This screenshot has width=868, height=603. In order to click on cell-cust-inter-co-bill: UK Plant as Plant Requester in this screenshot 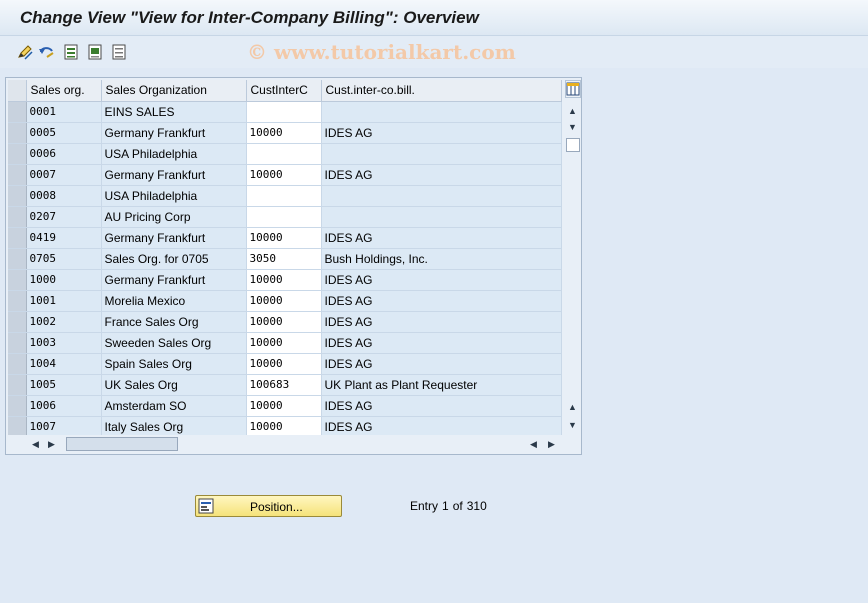, I will do `click(441, 385)`.